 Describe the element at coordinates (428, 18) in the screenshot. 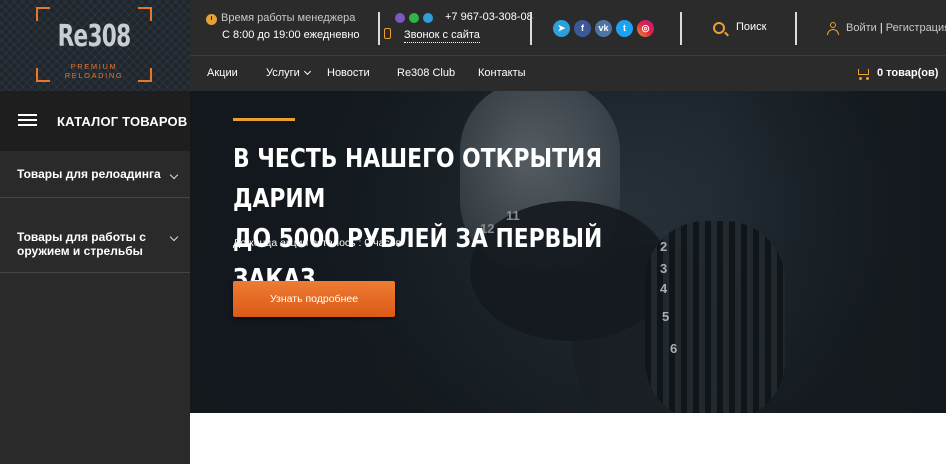

I see `telegram-icon` at that location.